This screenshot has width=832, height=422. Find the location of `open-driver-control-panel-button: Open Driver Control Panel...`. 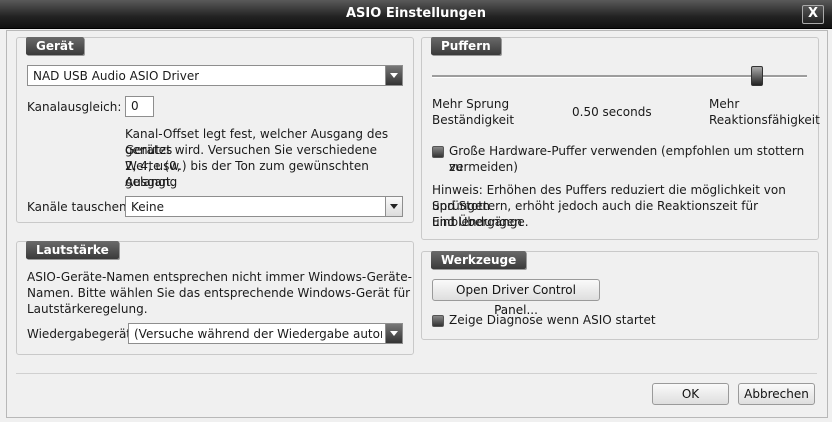

open-driver-control-panel-button: Open Driver Control Panel... is located at coordinates (516, 298).